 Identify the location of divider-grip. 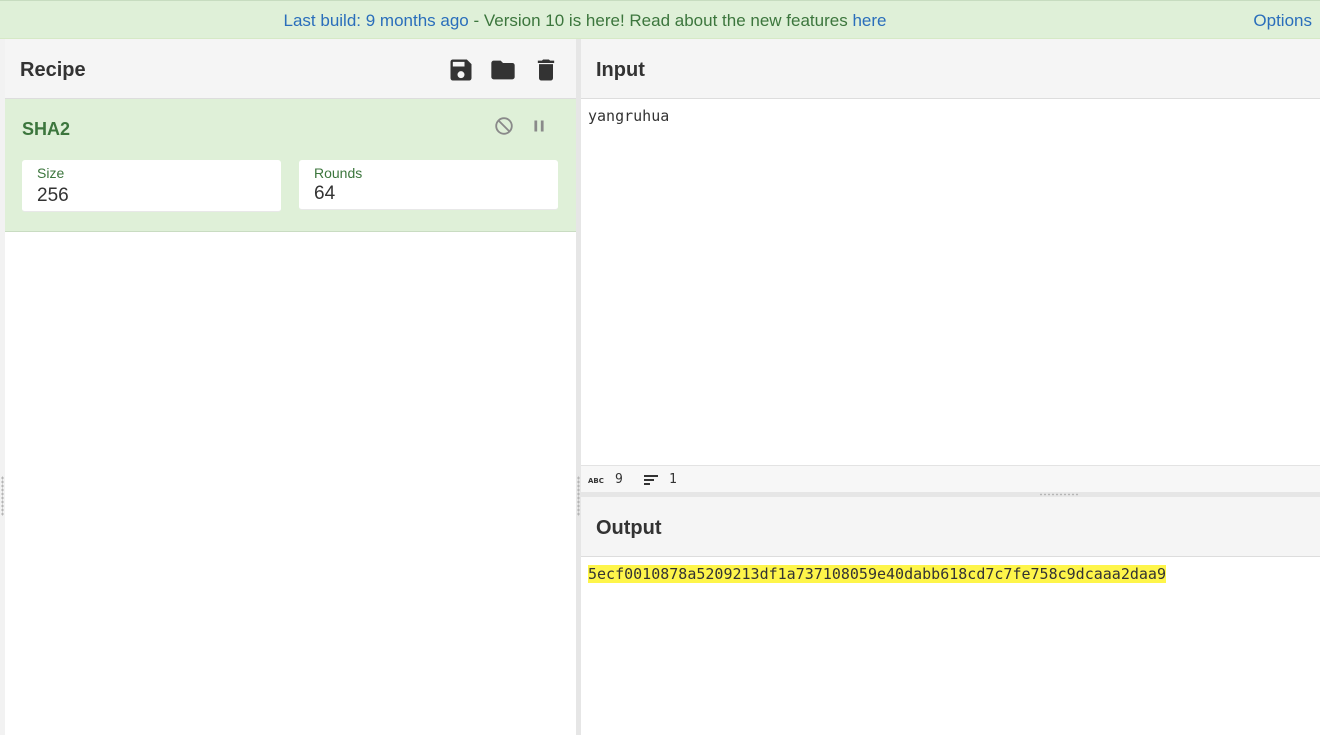
(578, 496).